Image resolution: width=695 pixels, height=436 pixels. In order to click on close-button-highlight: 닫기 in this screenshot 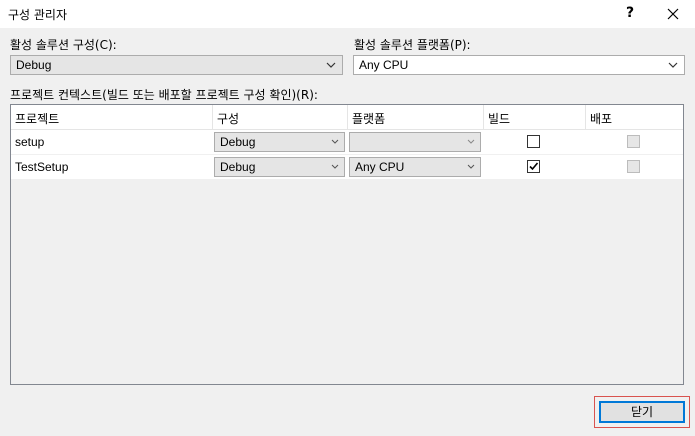, I will do `click(642, 412)`.